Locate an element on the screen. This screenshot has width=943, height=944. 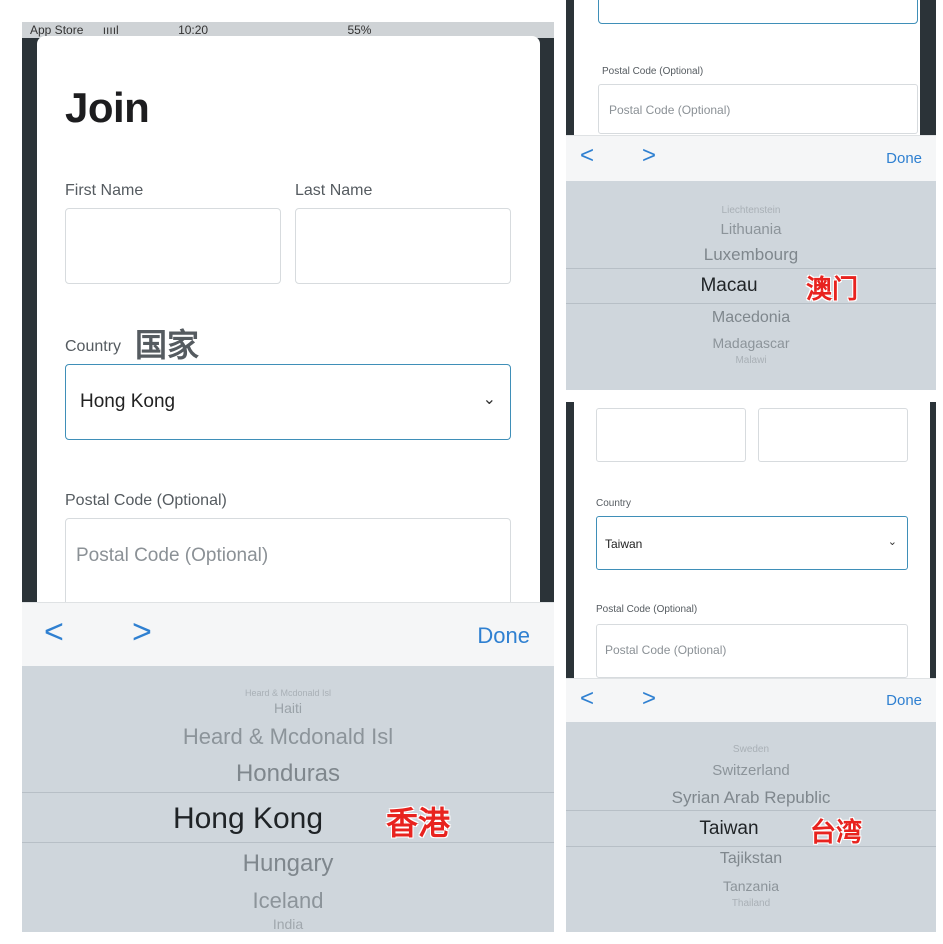
picker-item: Malawi is located at coordinates (751, 360).